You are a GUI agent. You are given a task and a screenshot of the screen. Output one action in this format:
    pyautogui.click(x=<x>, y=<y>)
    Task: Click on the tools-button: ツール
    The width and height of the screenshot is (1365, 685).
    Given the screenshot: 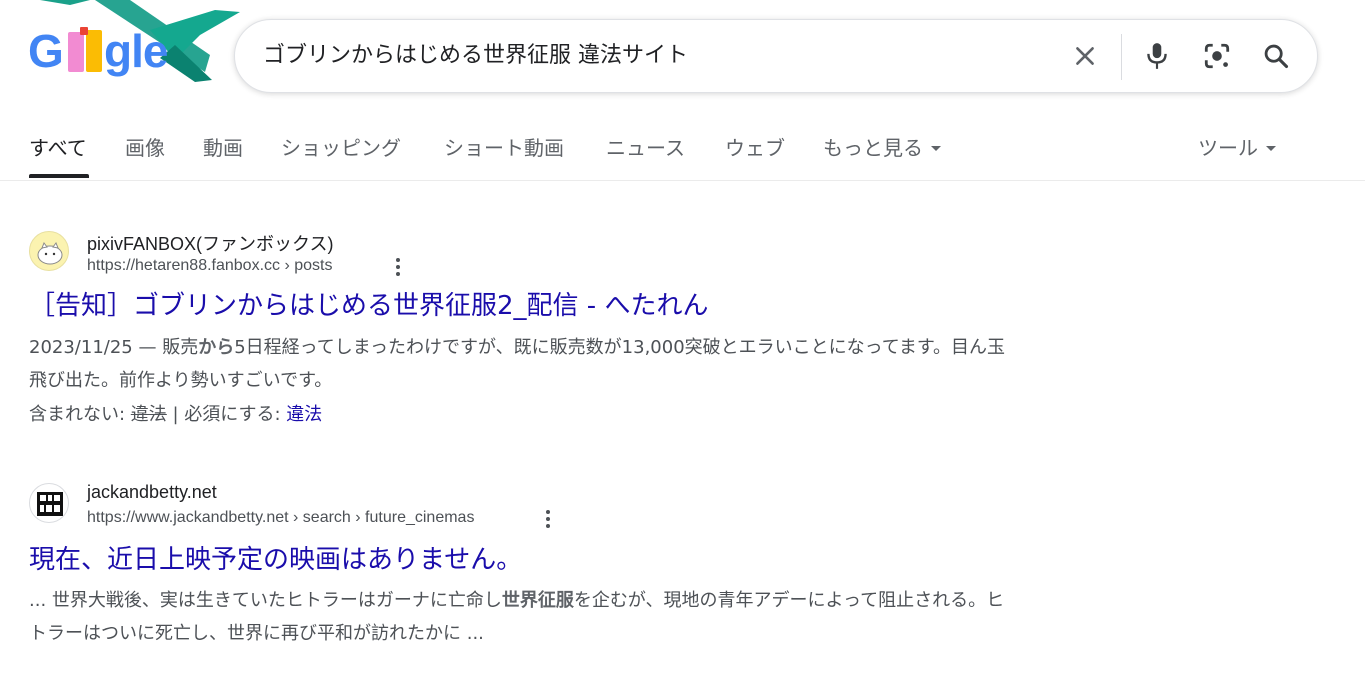 What is the action you would take?
    pyautogui.click(x=1237, y=146)
    